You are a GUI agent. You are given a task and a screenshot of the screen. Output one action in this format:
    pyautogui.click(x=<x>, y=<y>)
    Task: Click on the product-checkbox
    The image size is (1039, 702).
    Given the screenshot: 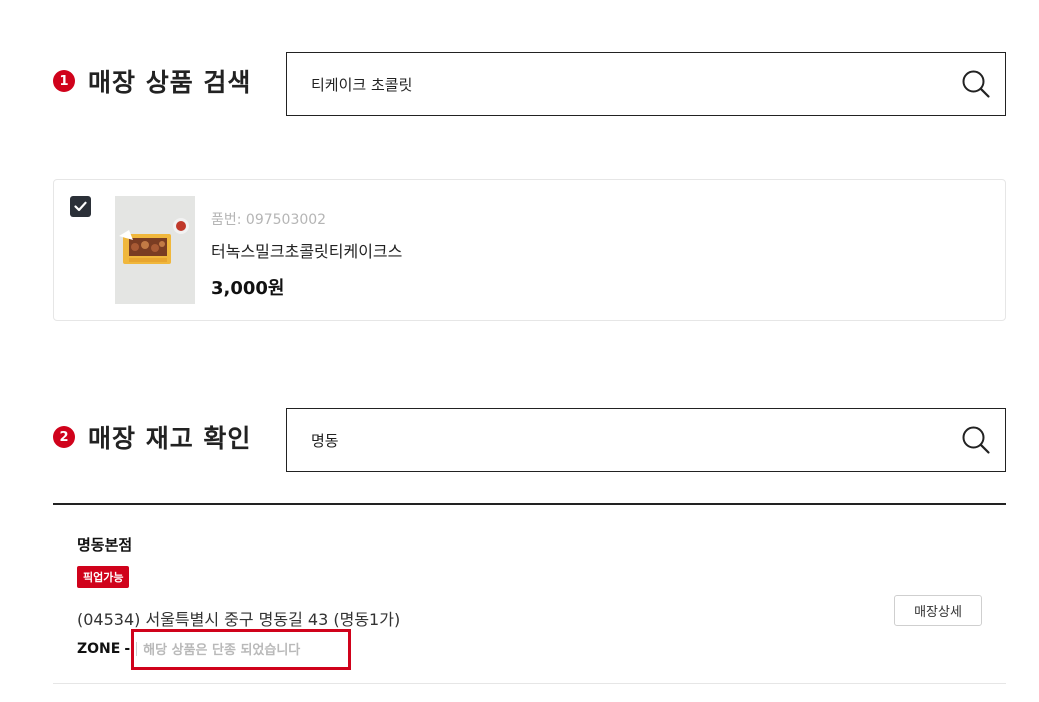 What is the action you would take?
    pyautogui.click(x=80, y=206)
    